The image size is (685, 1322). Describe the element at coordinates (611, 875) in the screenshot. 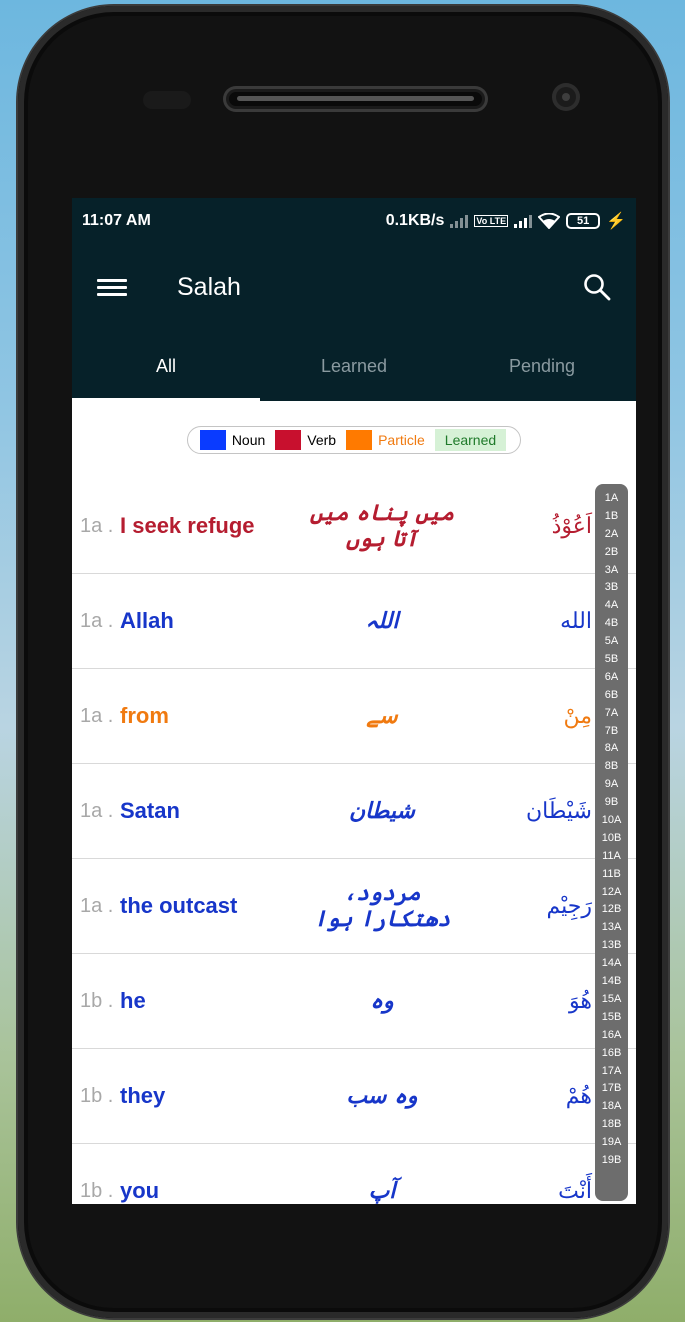

I see `index-item: 11B` at that location.